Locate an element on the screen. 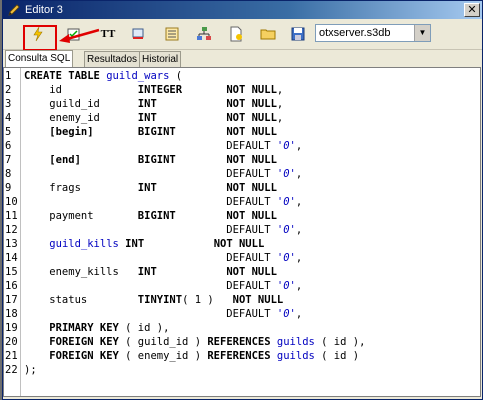 The width and height of the screenshot is (483, 400). code-token: ); is located at coordinates (30, 370).